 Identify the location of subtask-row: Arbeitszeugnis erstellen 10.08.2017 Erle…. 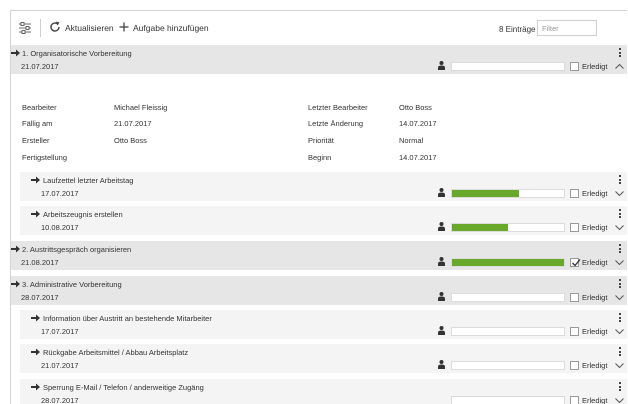
(319, 220).